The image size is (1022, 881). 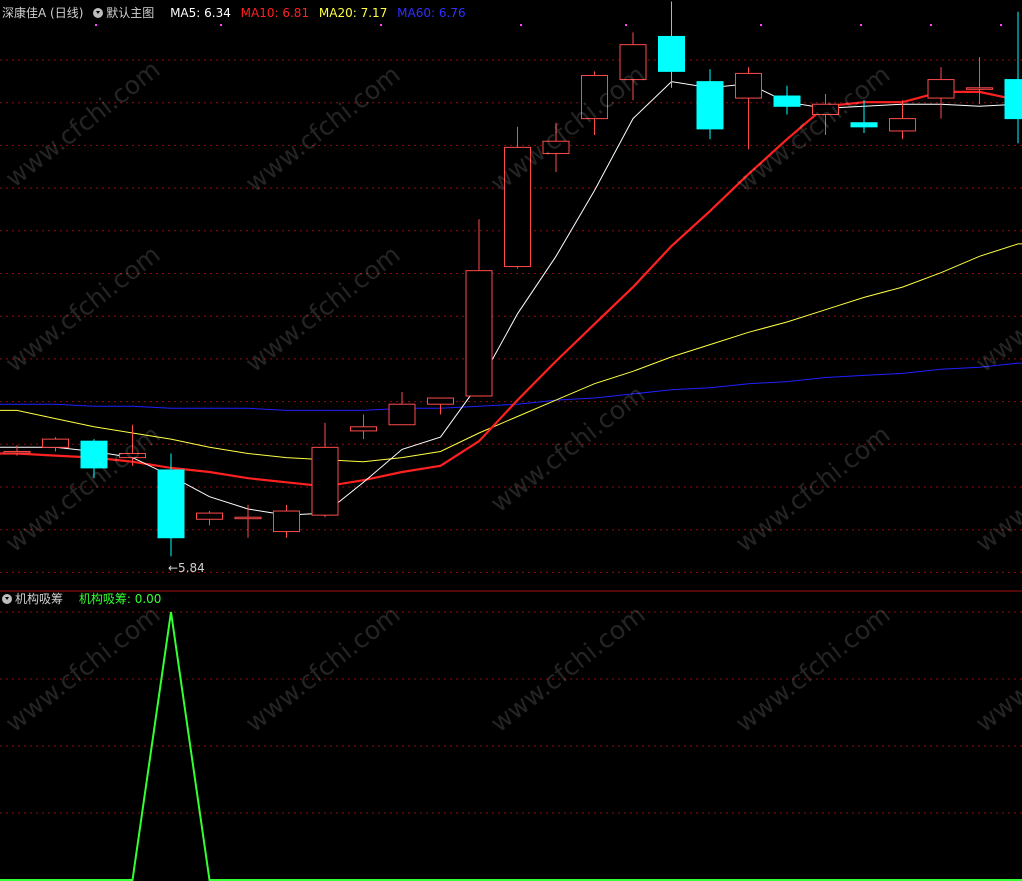 What do you see at coordinates (548, 25) in the screenshot?
I see `top-markers` at bounding box center [548, 25].